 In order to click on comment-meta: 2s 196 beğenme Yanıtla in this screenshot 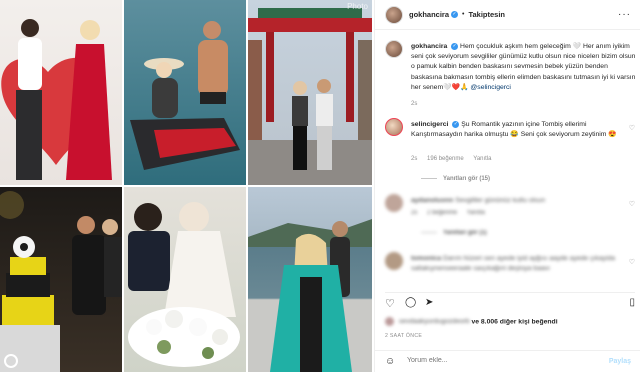, I will do `click(455, 159)`.